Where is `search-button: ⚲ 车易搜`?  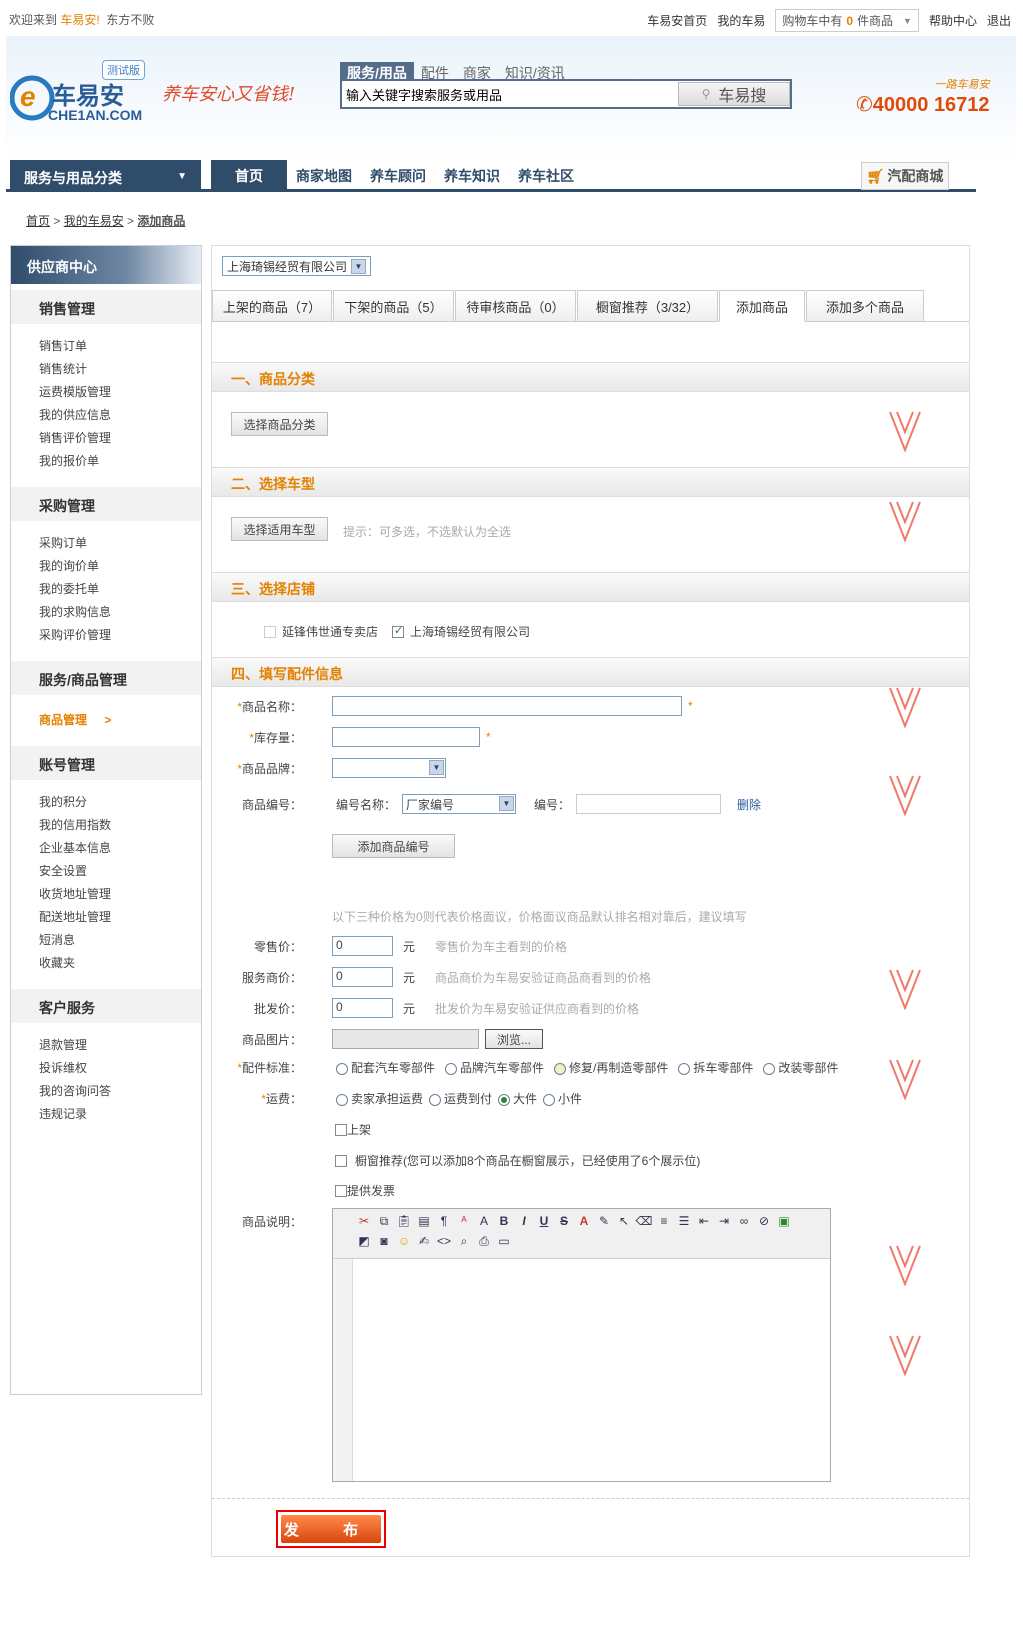 search-button: ⚲ 车易搜 is located at coordinates (734, 94).